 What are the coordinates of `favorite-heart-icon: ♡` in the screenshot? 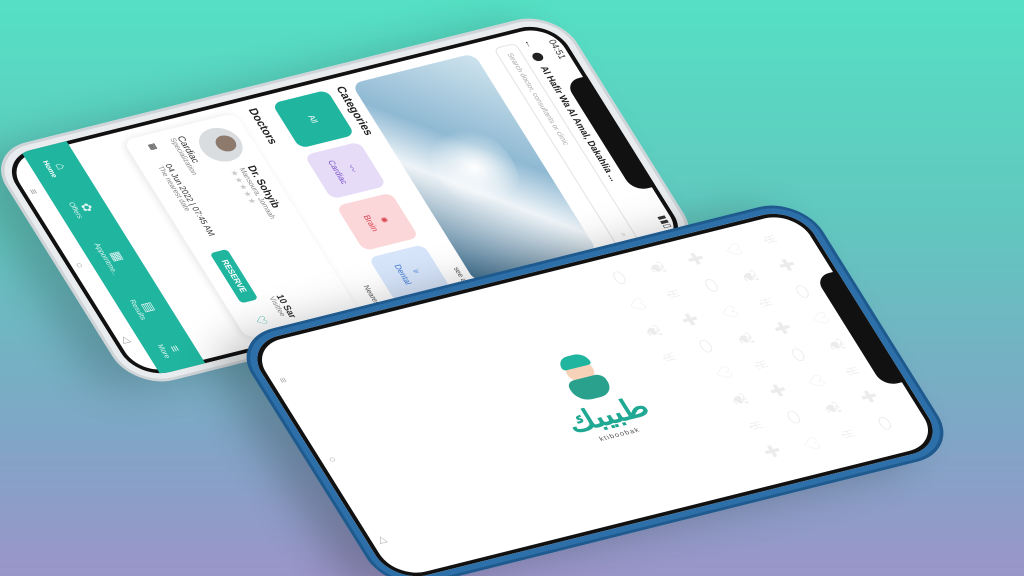 It's located at (262, 320).